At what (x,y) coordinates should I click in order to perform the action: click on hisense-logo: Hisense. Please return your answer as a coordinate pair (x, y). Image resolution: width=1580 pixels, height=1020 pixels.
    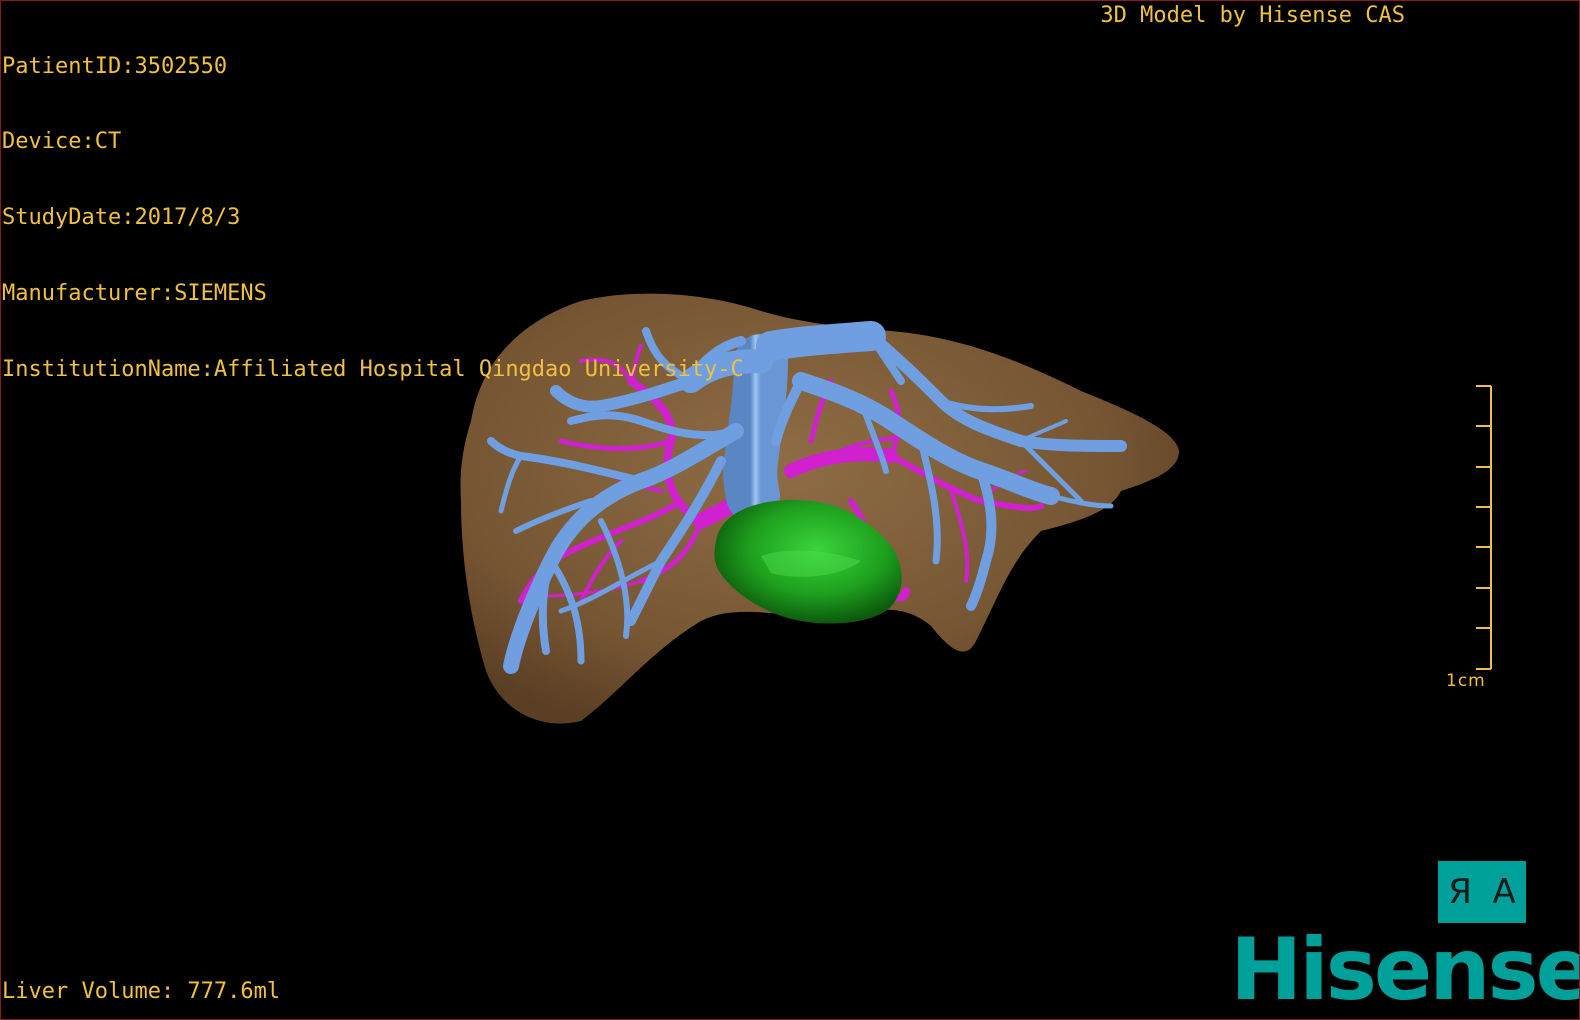
    Looking at the image, I should click on (1405, 970).